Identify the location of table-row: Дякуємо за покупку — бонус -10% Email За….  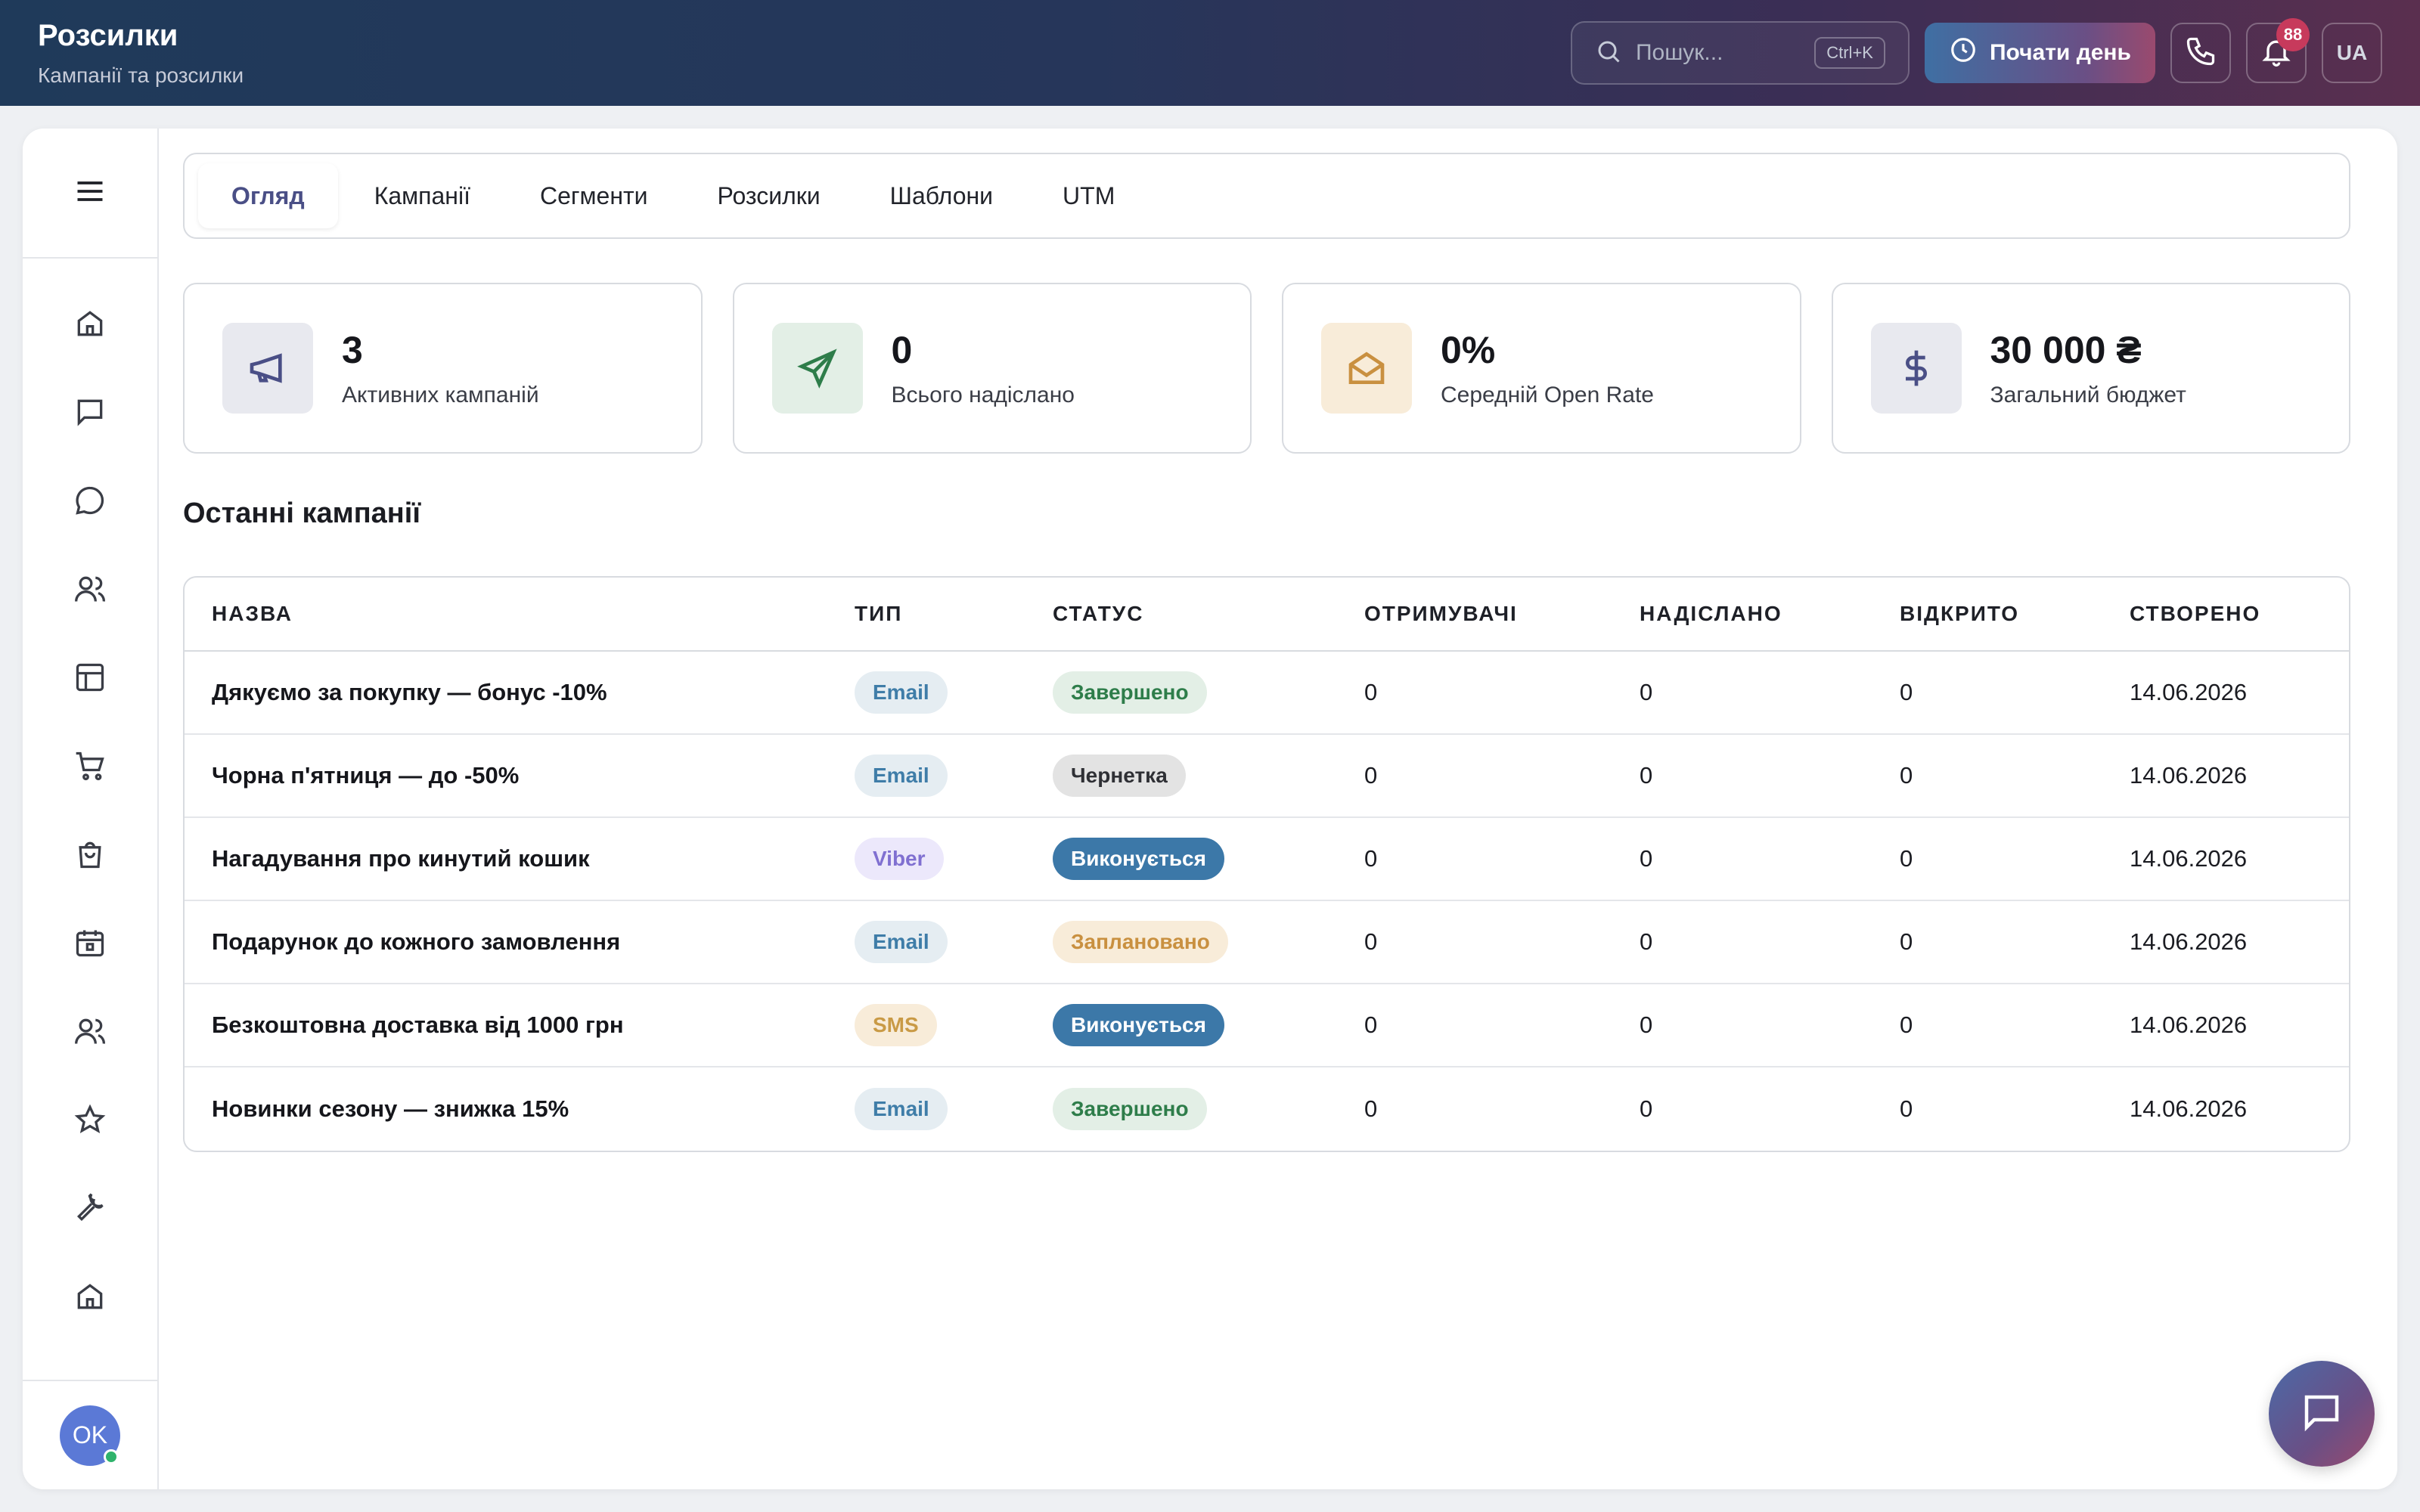
(1267, 693).